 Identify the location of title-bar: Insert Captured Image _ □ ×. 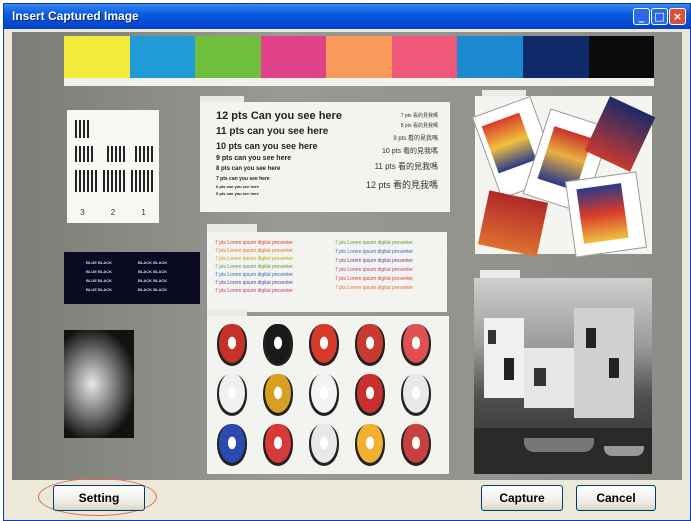
(347, 16).